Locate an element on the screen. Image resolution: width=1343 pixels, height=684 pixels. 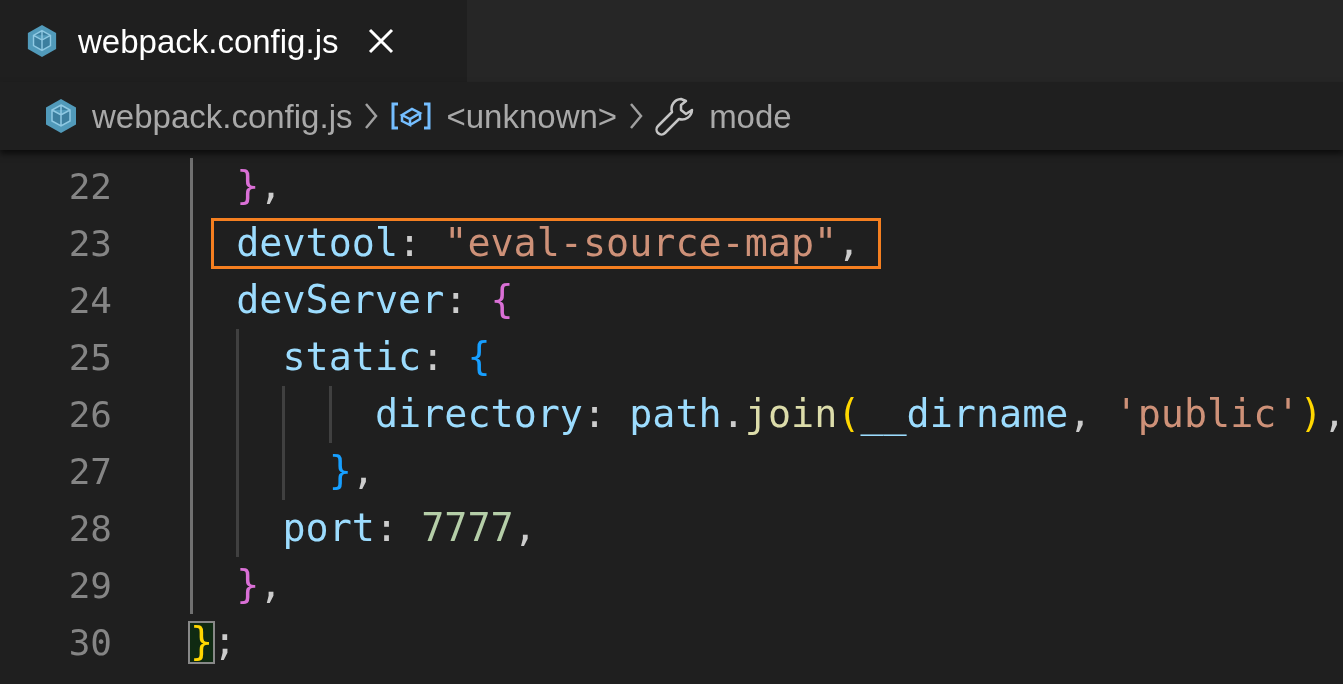
code-token: devServer is located at coordinates (340, 300).